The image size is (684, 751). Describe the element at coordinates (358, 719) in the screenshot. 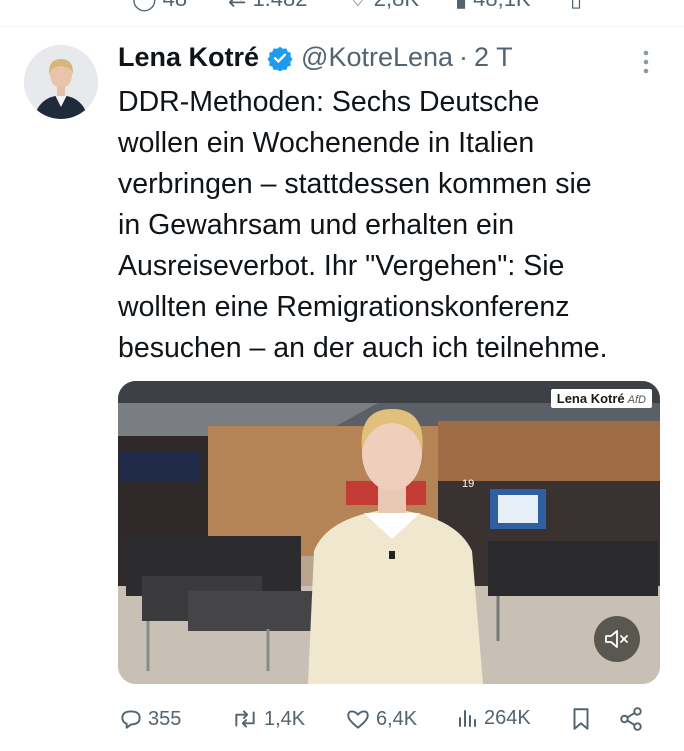

I see `heart-icon` at that location.